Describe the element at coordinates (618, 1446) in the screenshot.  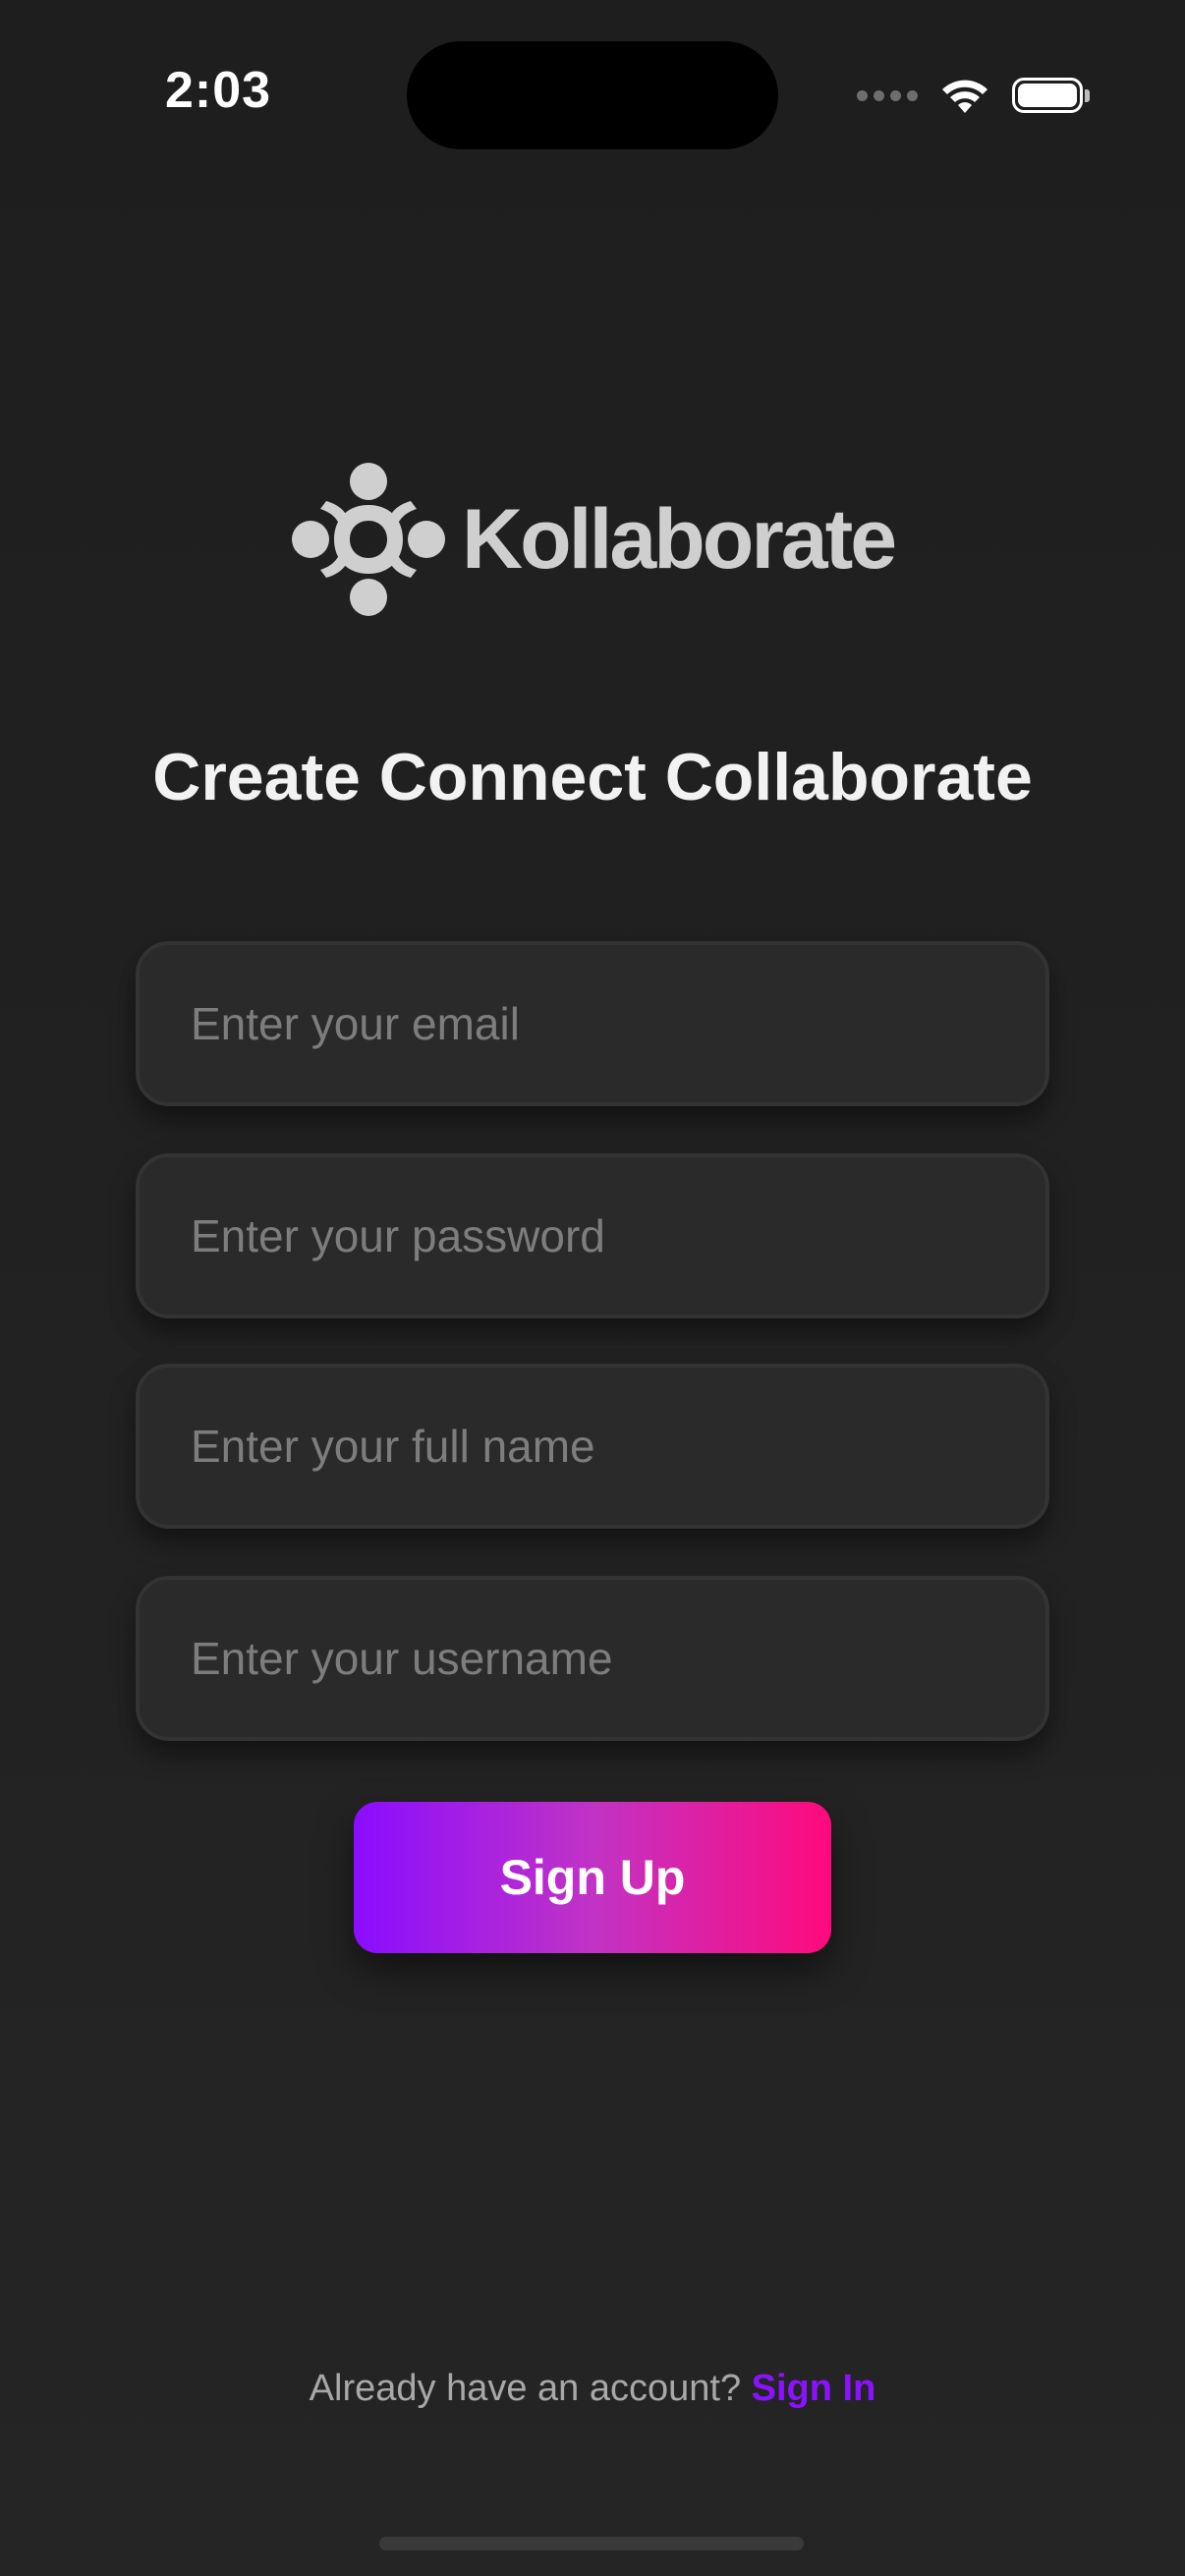
I see `fullname-field` at that location.